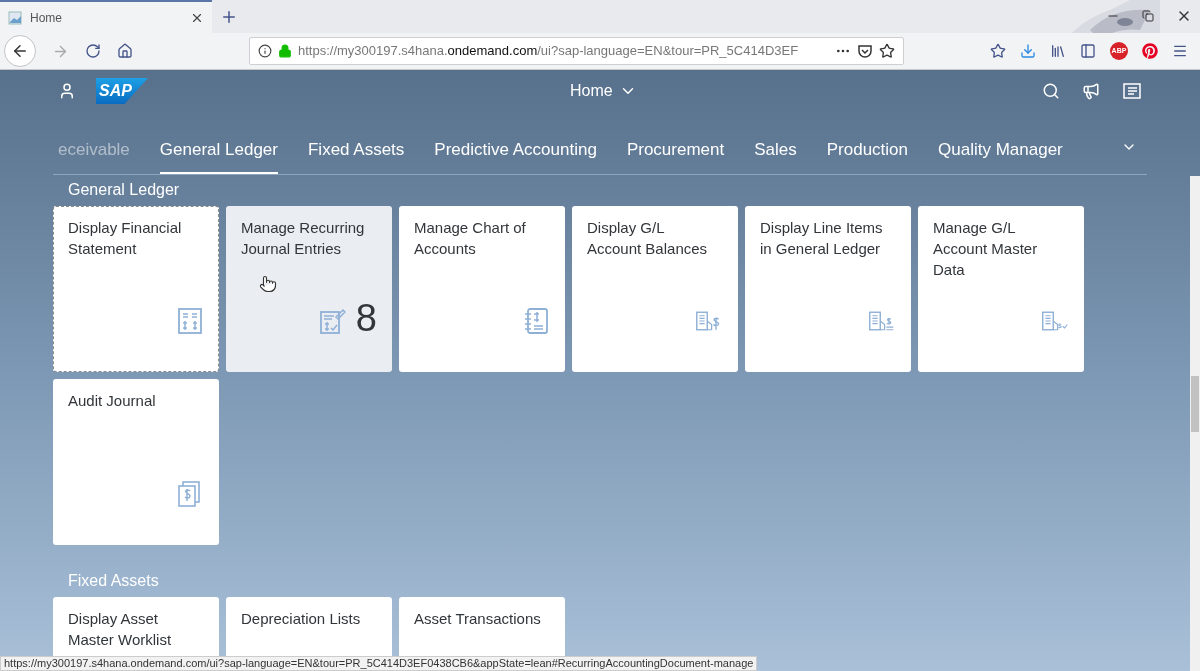  I want to click on app-tile: Manage Chart of Accounts, so click(482, 289).